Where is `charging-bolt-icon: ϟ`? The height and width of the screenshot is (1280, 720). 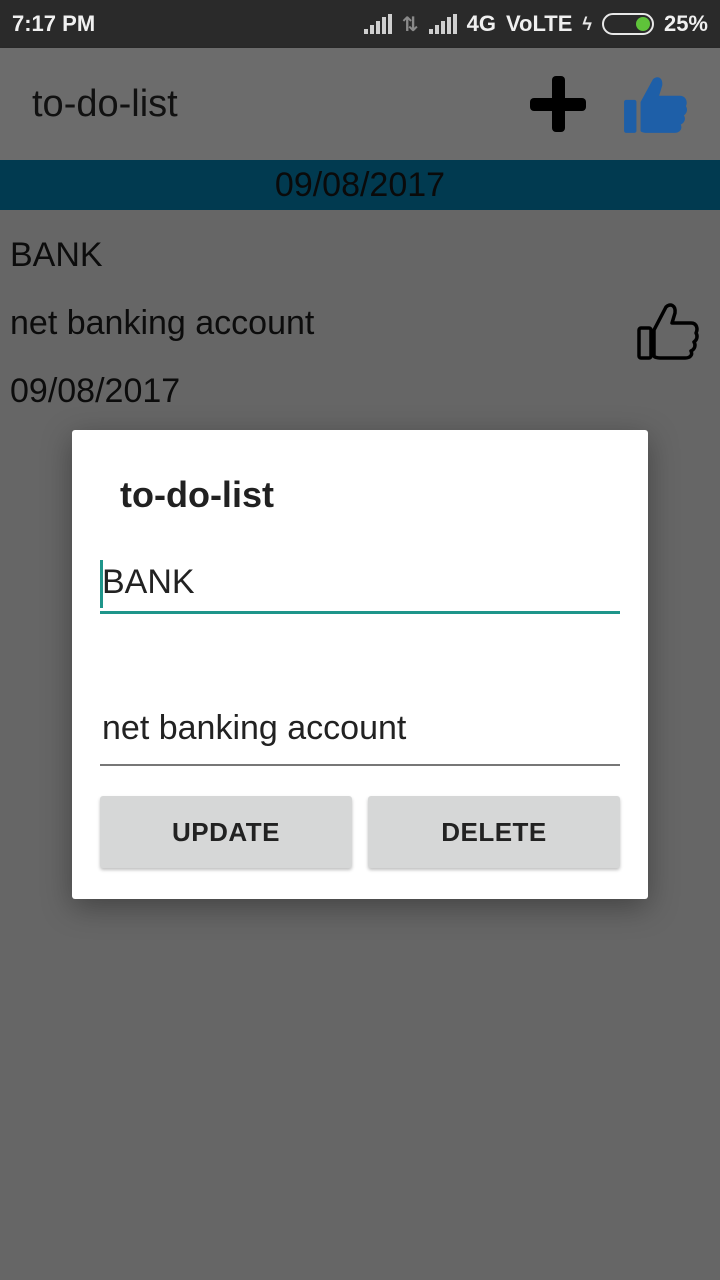
charging-bolt-icon: ϟ is located at coordinates (587, 23).